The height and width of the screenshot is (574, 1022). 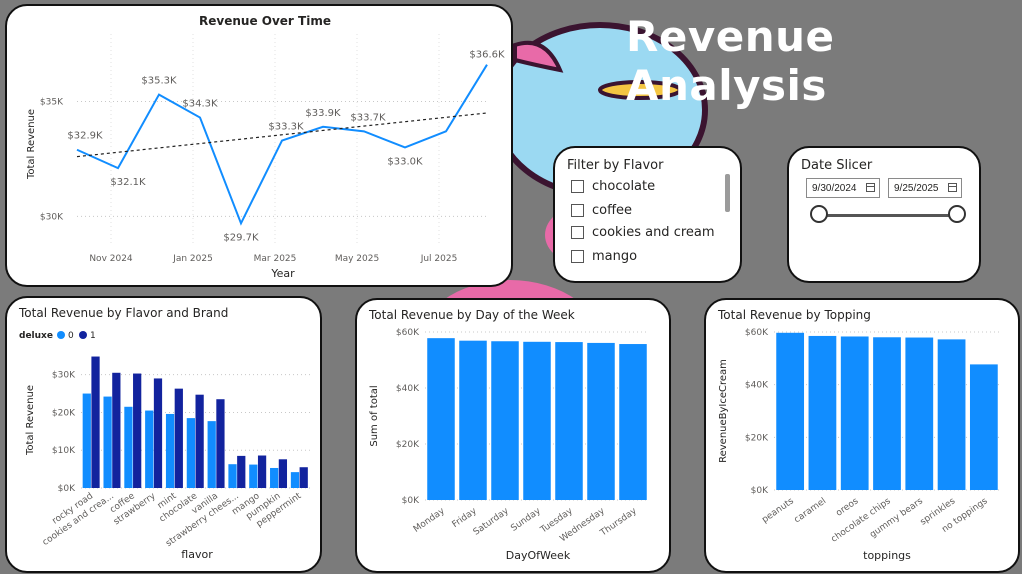 I want to click on x-axis-title: flavor, so click(x=197, y=554).